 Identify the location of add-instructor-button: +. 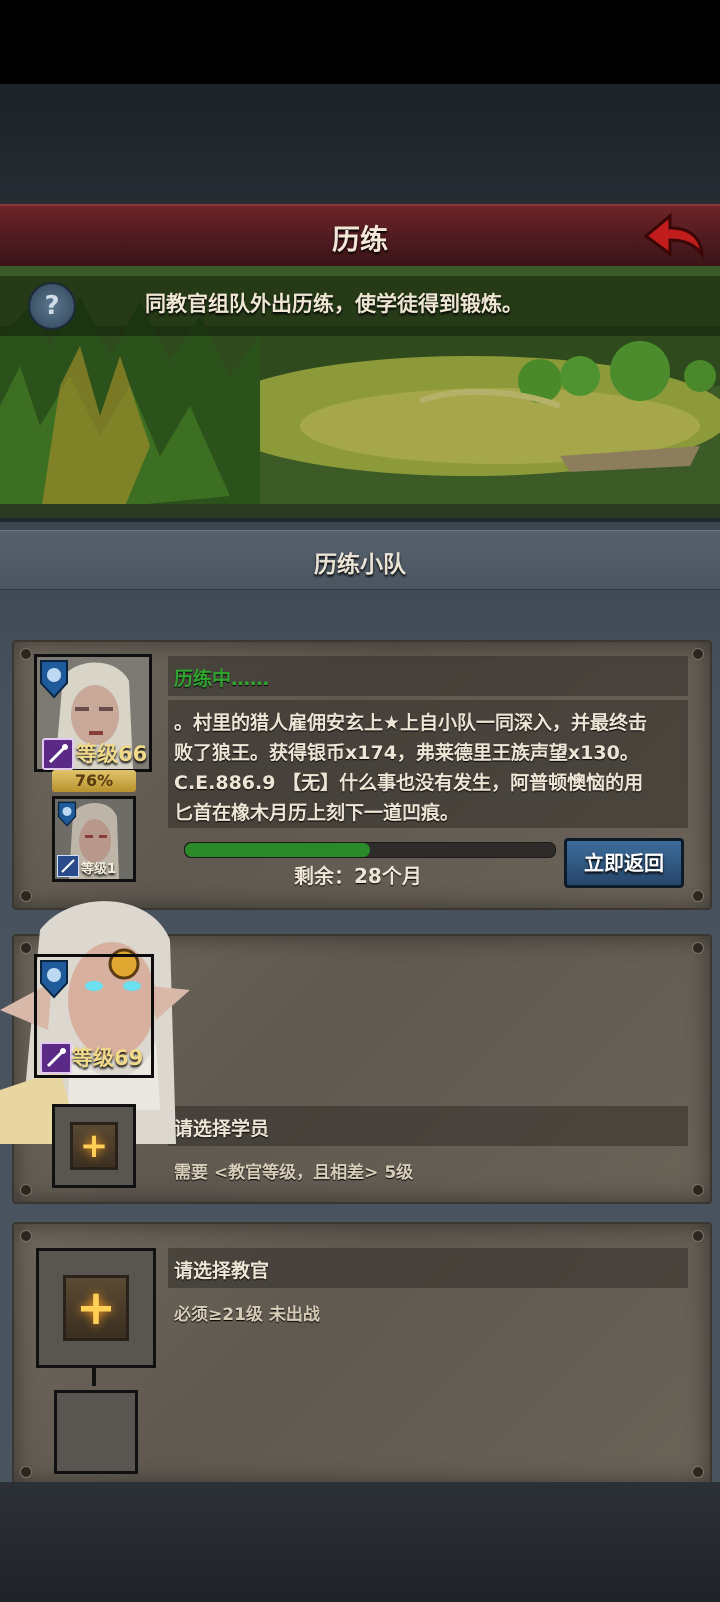
(96, 1308).